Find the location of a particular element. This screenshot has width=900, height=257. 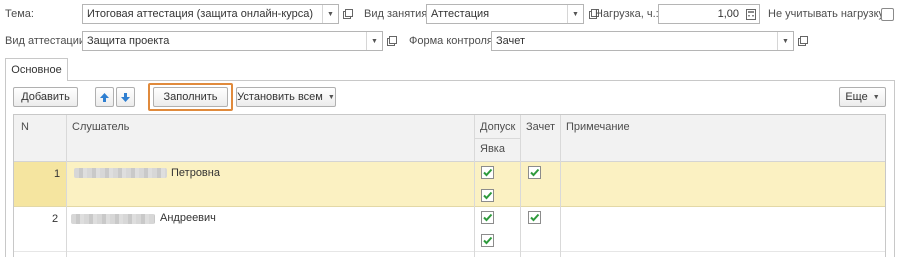

fill-button: Заполнить is located at coordinates (190, 97).